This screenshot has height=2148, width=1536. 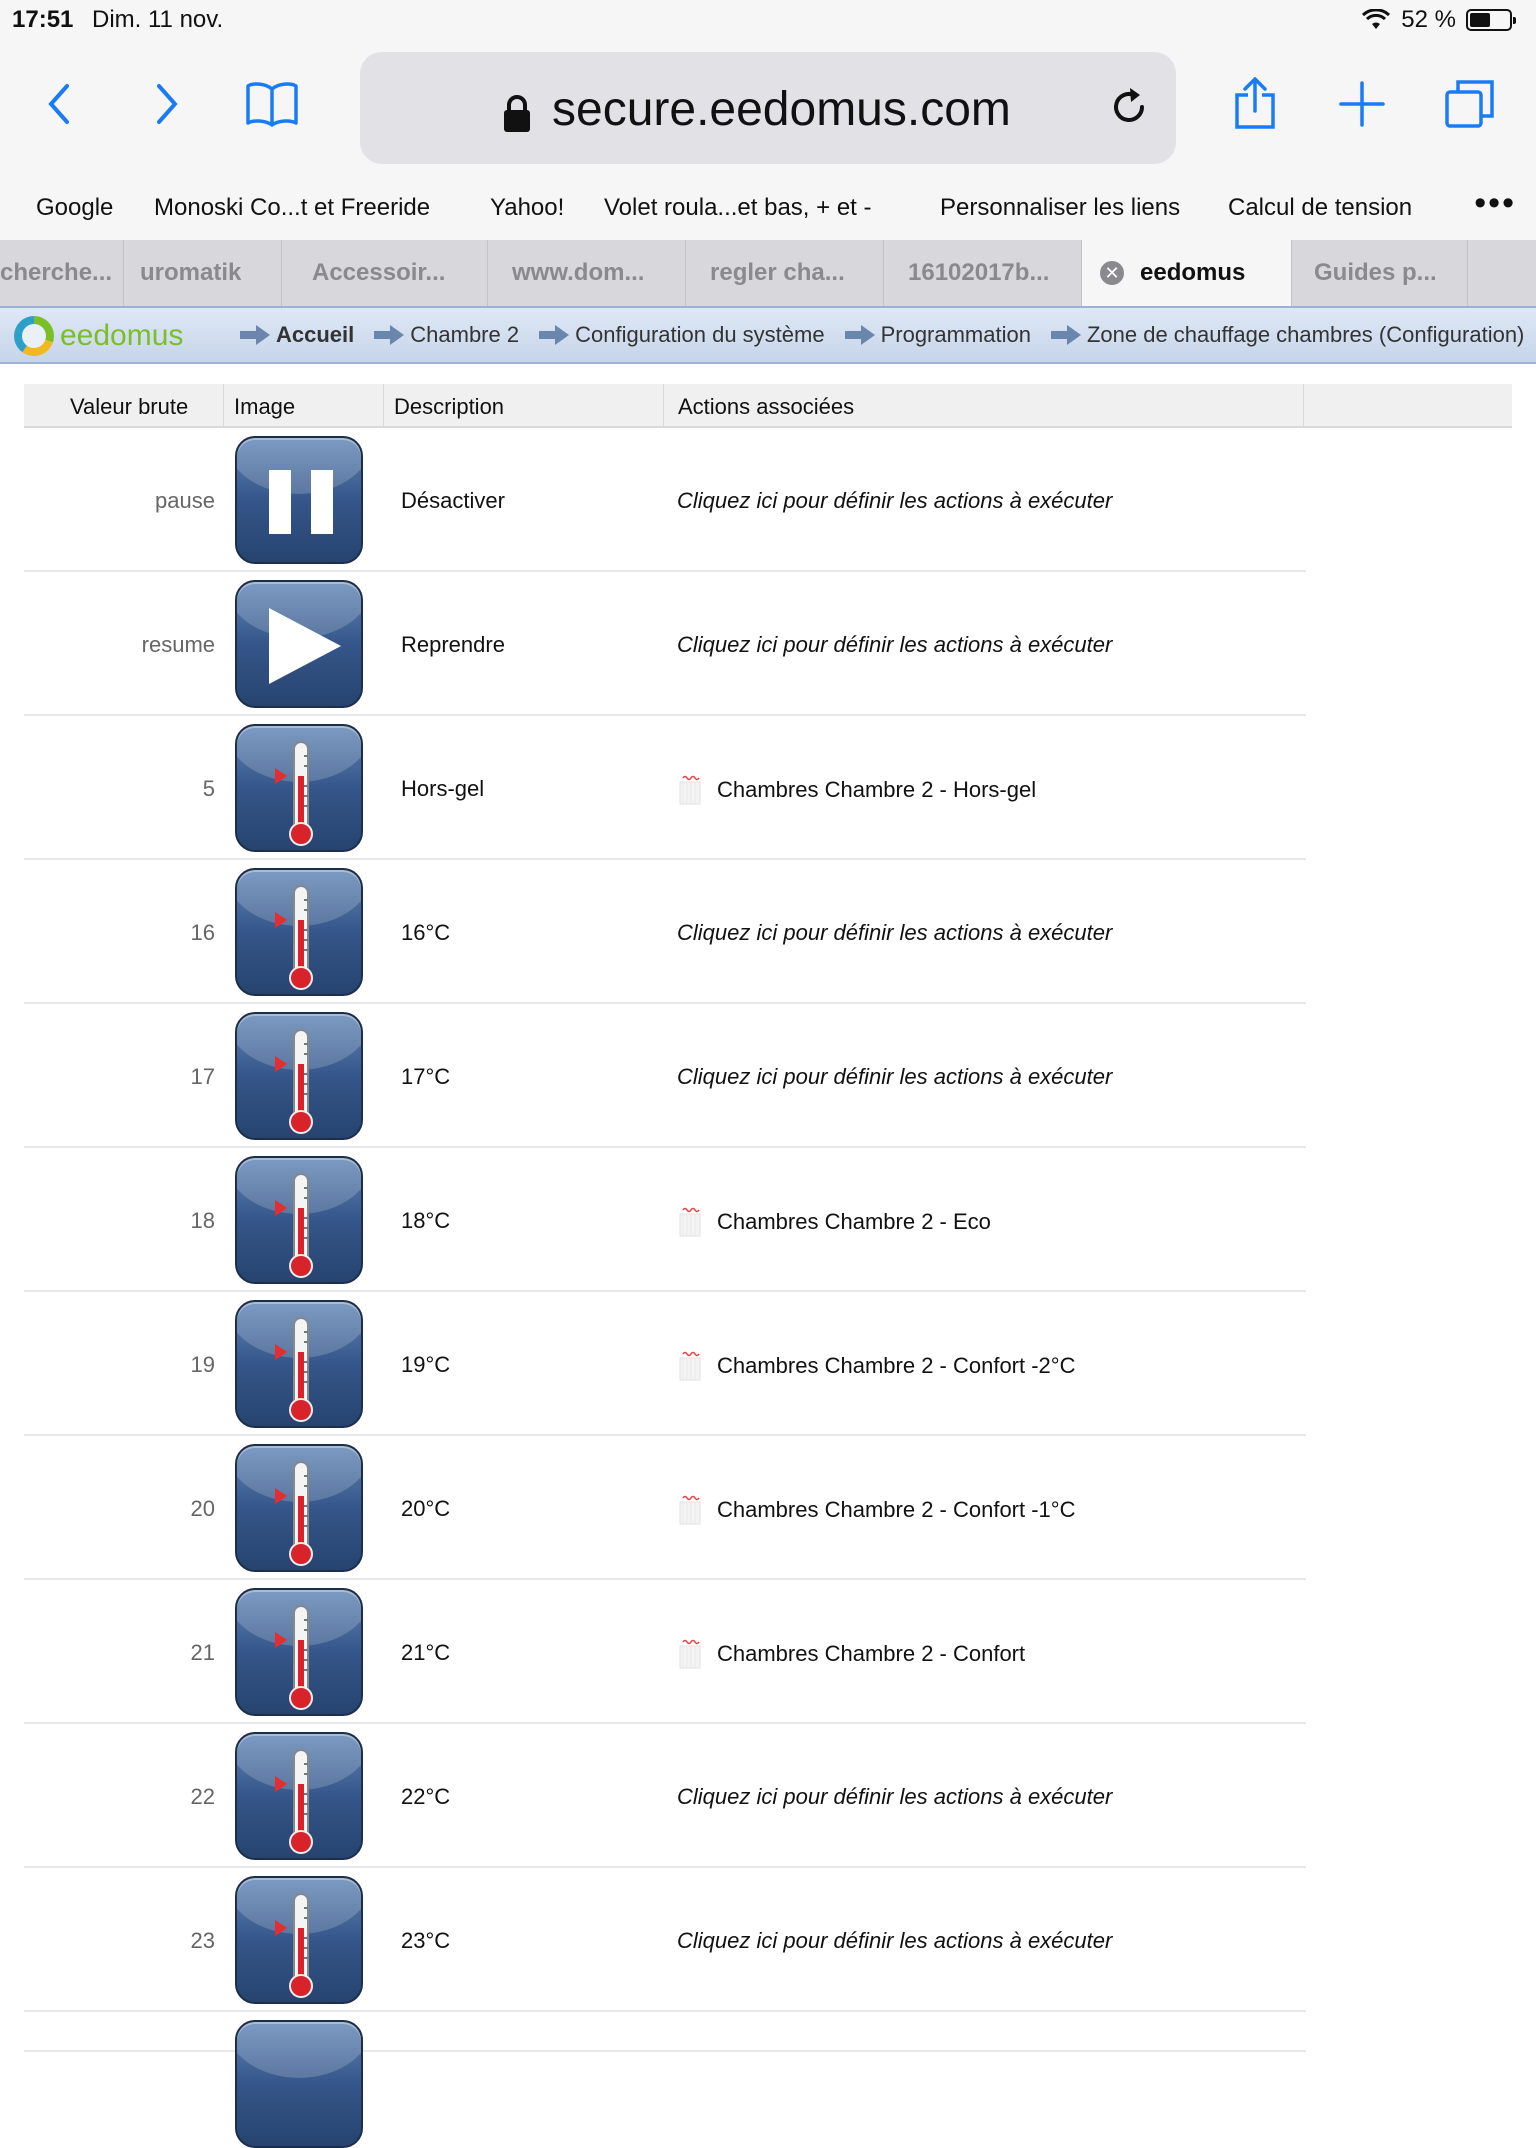 I want to click on raw-value: 21, so click(x=202, y=1652).